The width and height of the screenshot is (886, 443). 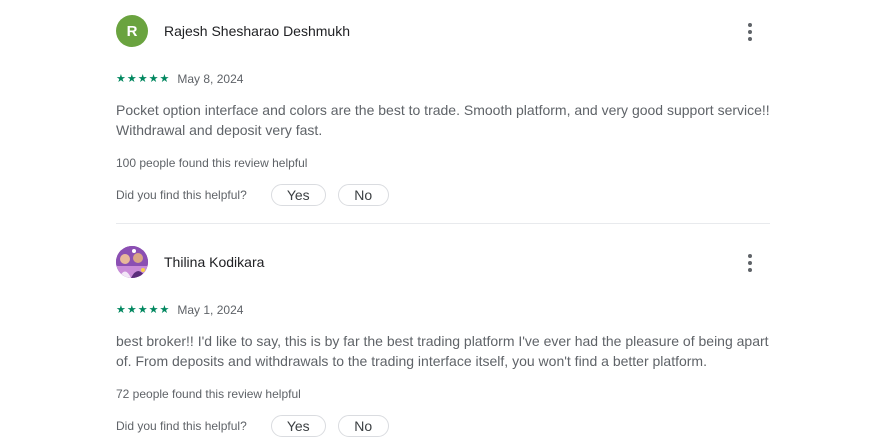 What do you see at coordinates (212, 163) in the screenshot?
I see `helpful-count: 100 people found this review helpful` at bounding box center [212, 163].